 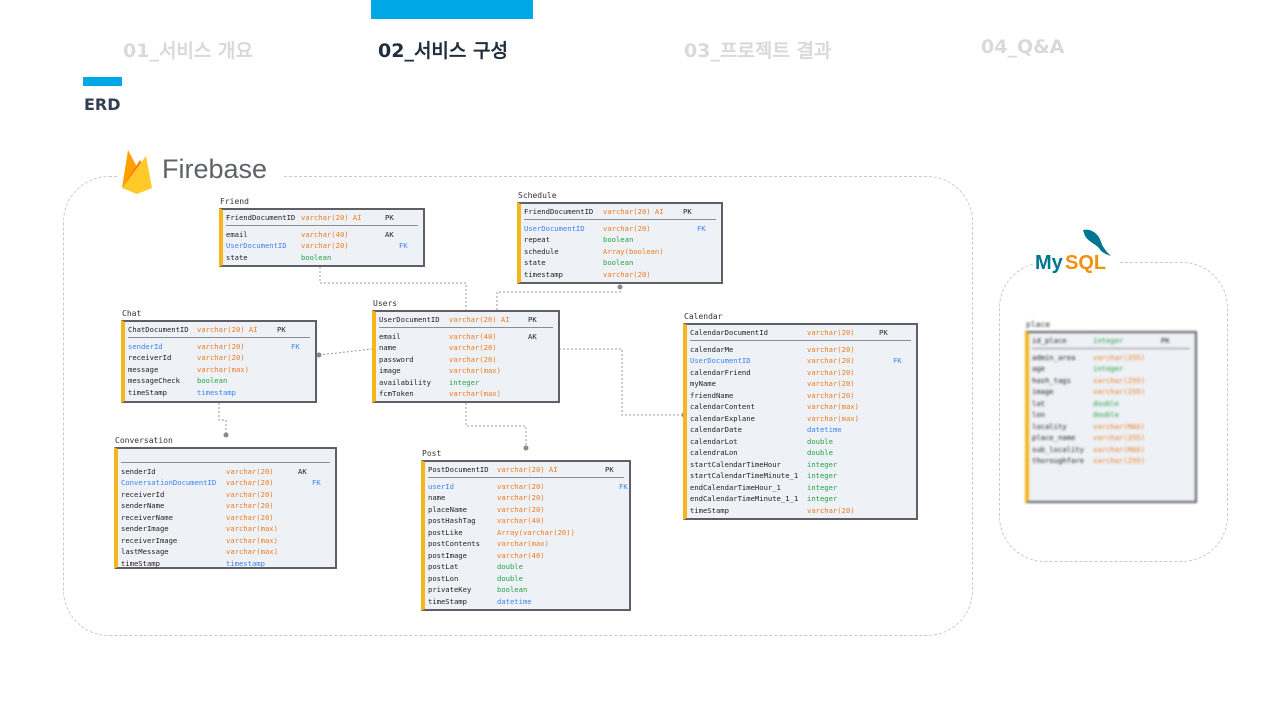 What do you see at coordinates (1111, 381) in the screenshot?
I see `table-row: hash_tags varchar(255)` at bounding box center [1111, 381].